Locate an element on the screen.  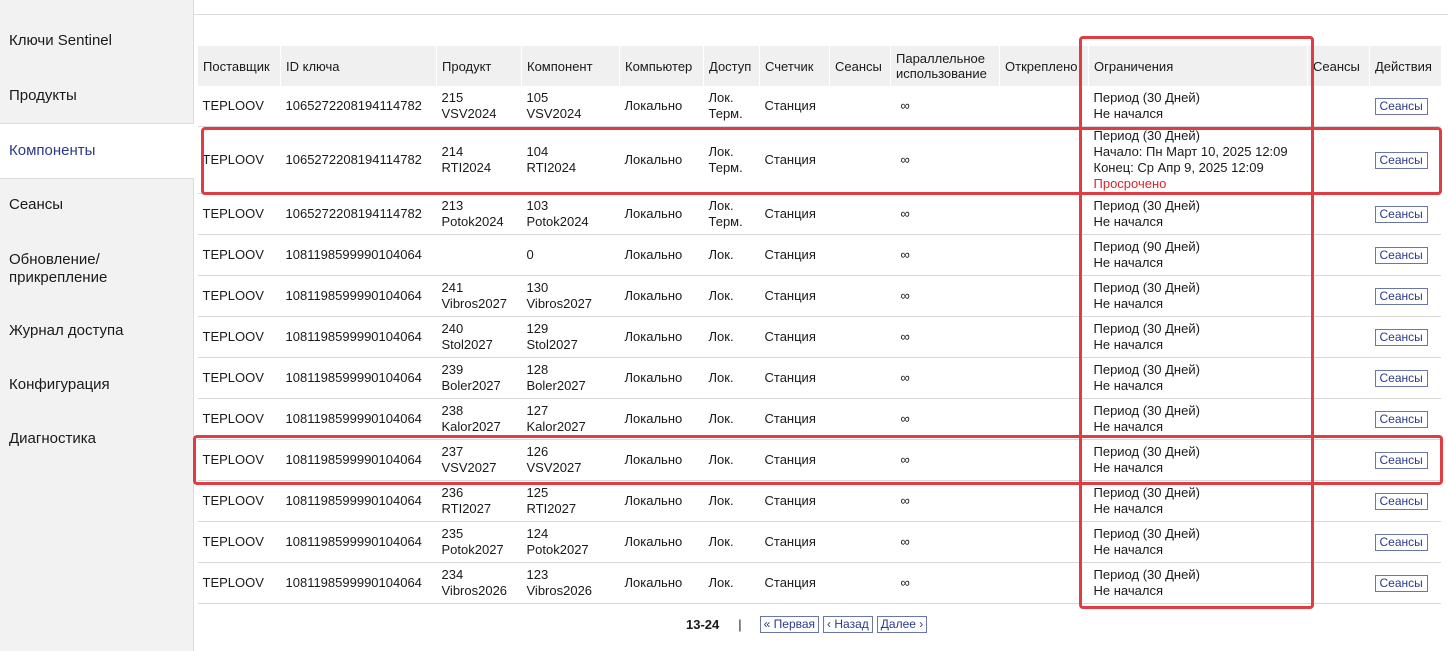
cell-component: 103 Potok2024 is located at coordinates (570, 214).